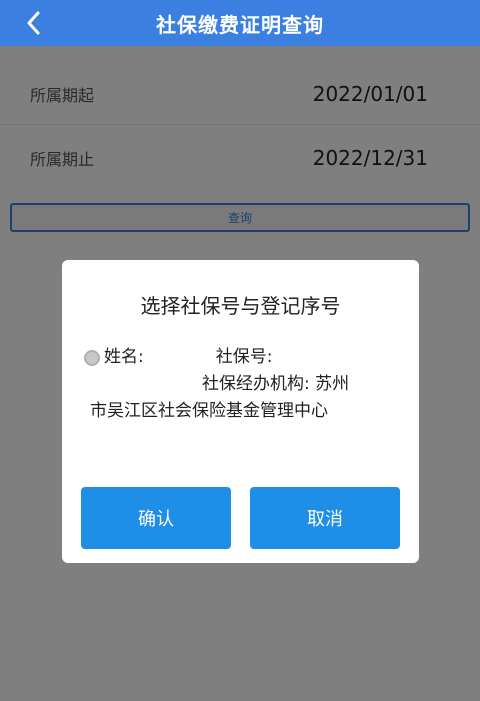 The image size is (480, 701). I want to click on chevron-left-icon, so click(33, 23).